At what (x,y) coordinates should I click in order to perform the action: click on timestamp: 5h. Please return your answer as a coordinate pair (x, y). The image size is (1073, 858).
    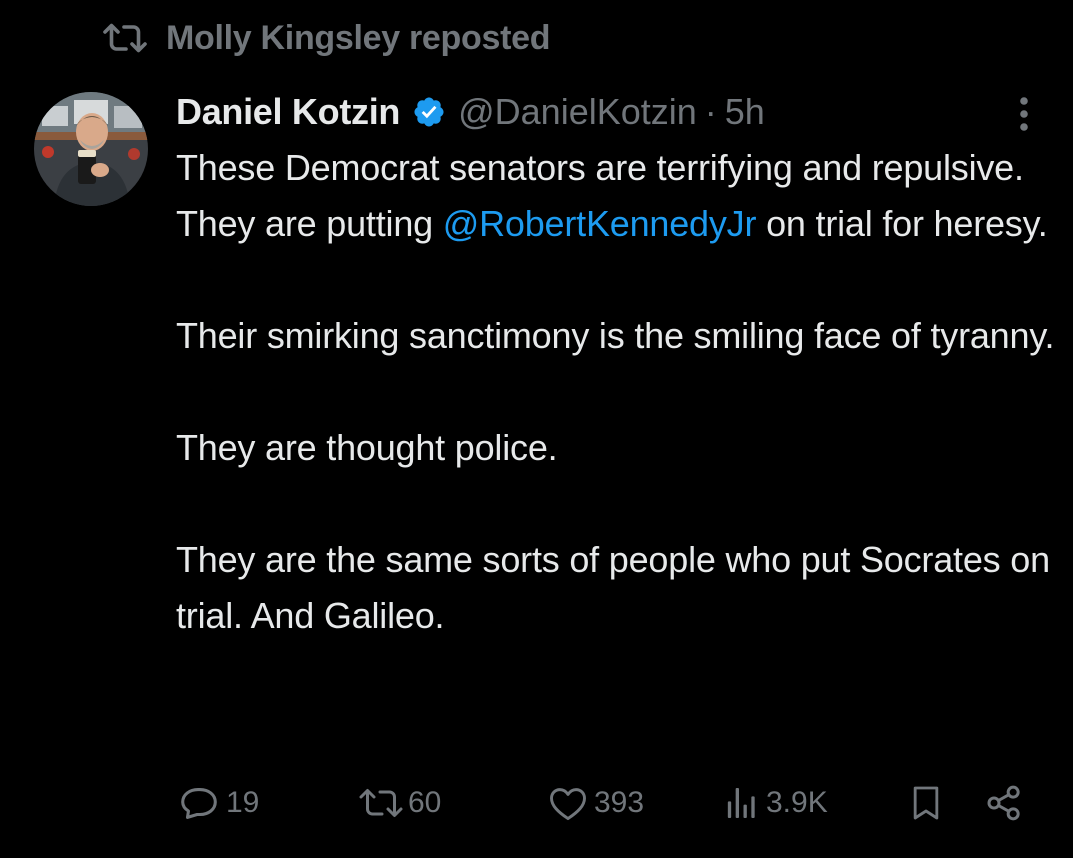
    Looking at the image, I should click on (745, 112).